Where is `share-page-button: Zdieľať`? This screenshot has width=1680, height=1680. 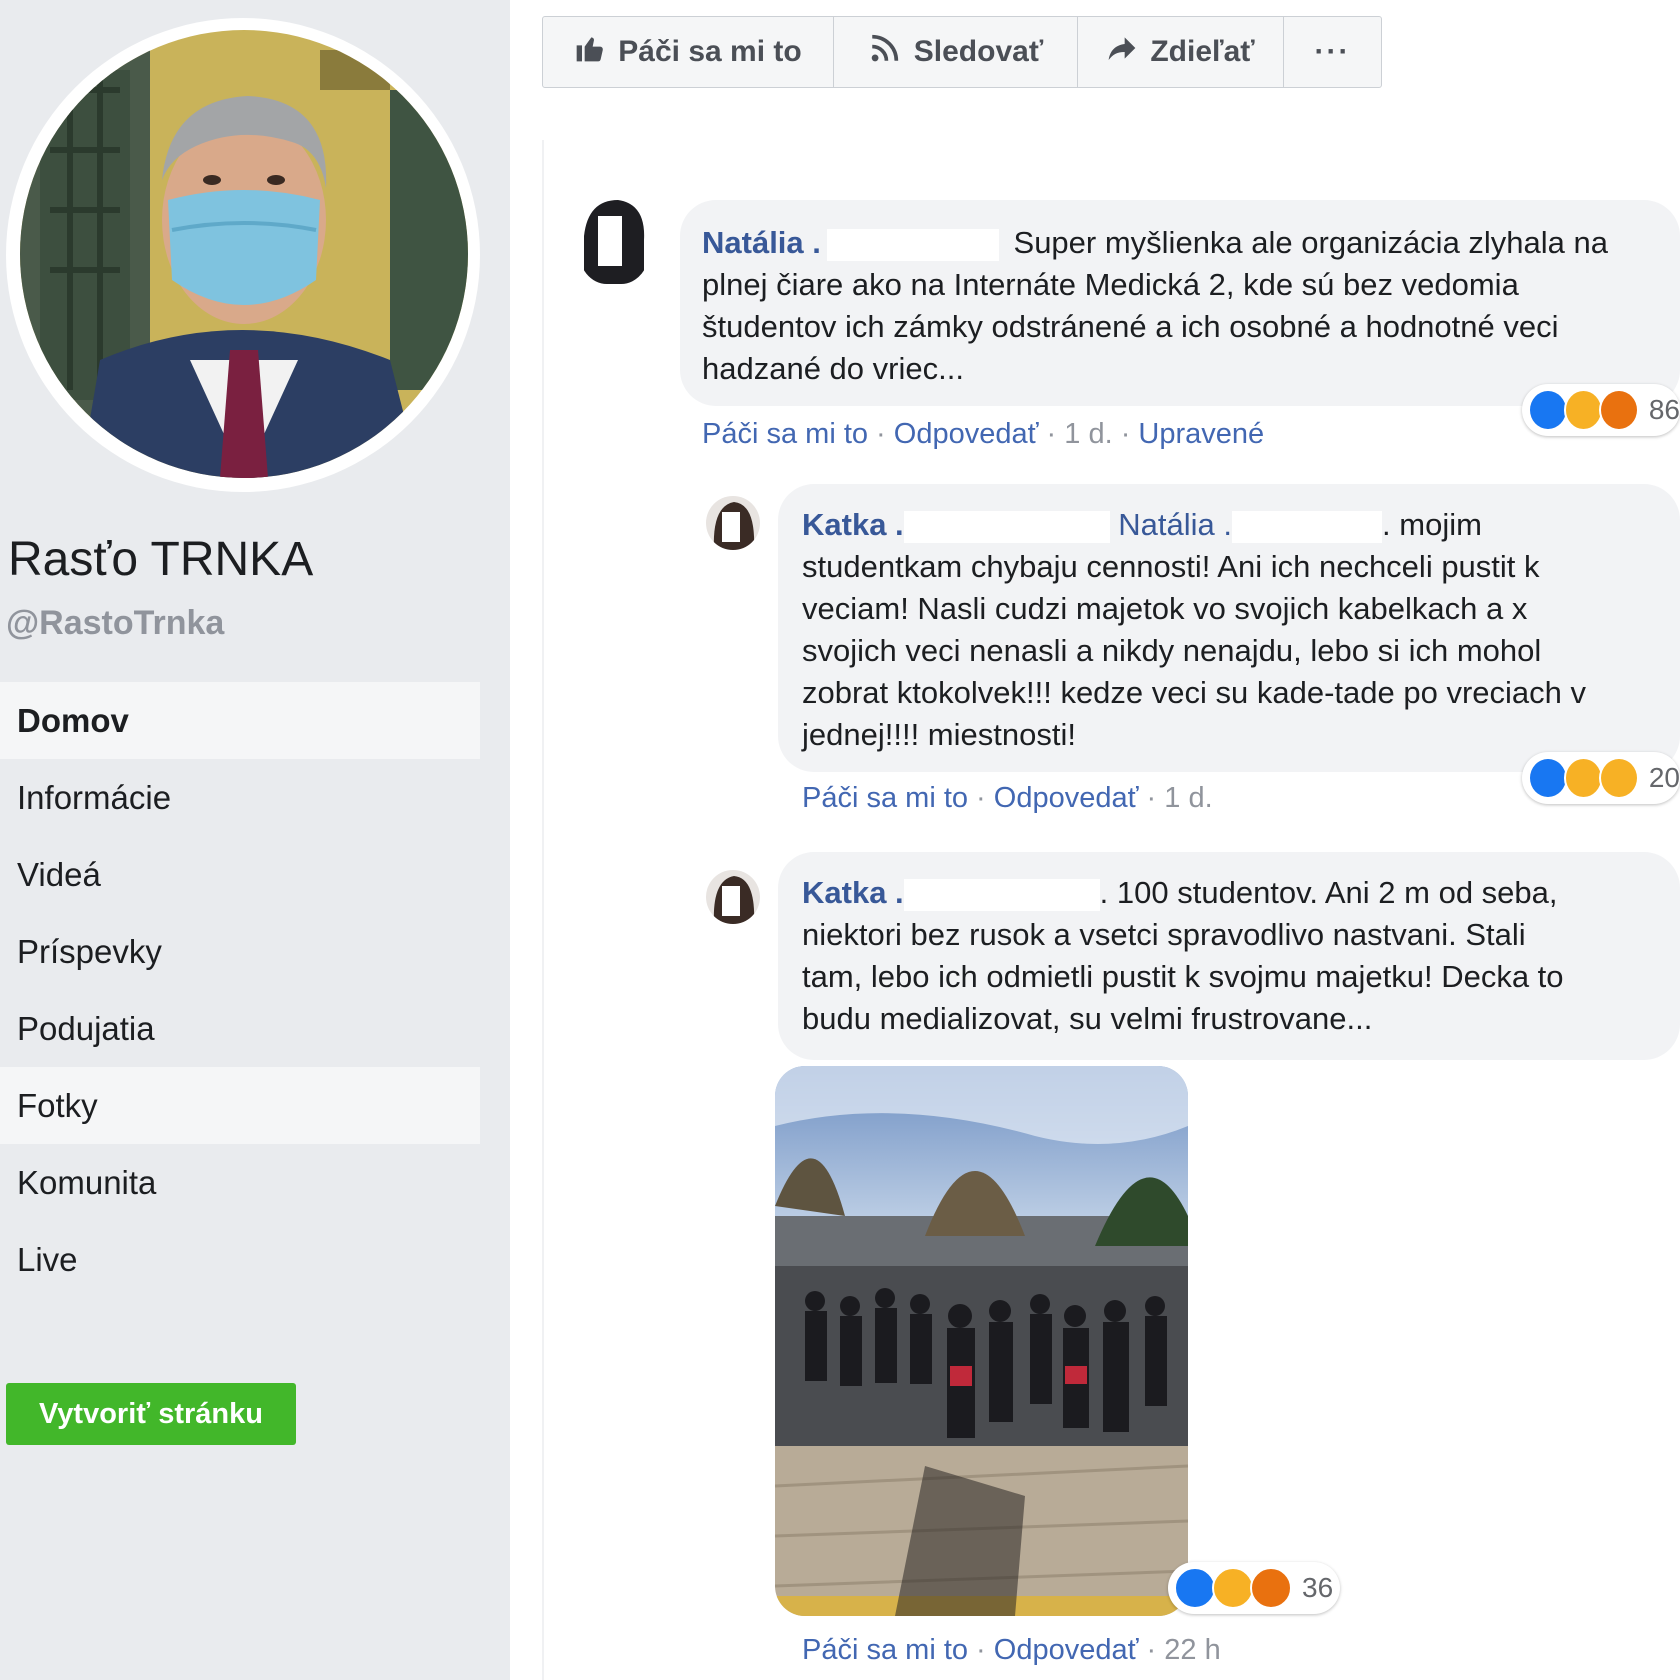 share-page-button: Zdieľať is located at coordinates (1181, 52).